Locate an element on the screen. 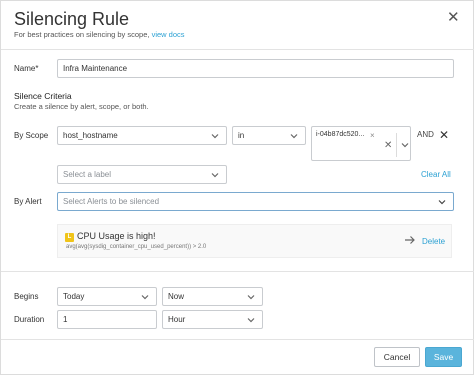 The height and width of the screenshot is (375, 474). duration-input: 1 is located at coordinates (107, 319).